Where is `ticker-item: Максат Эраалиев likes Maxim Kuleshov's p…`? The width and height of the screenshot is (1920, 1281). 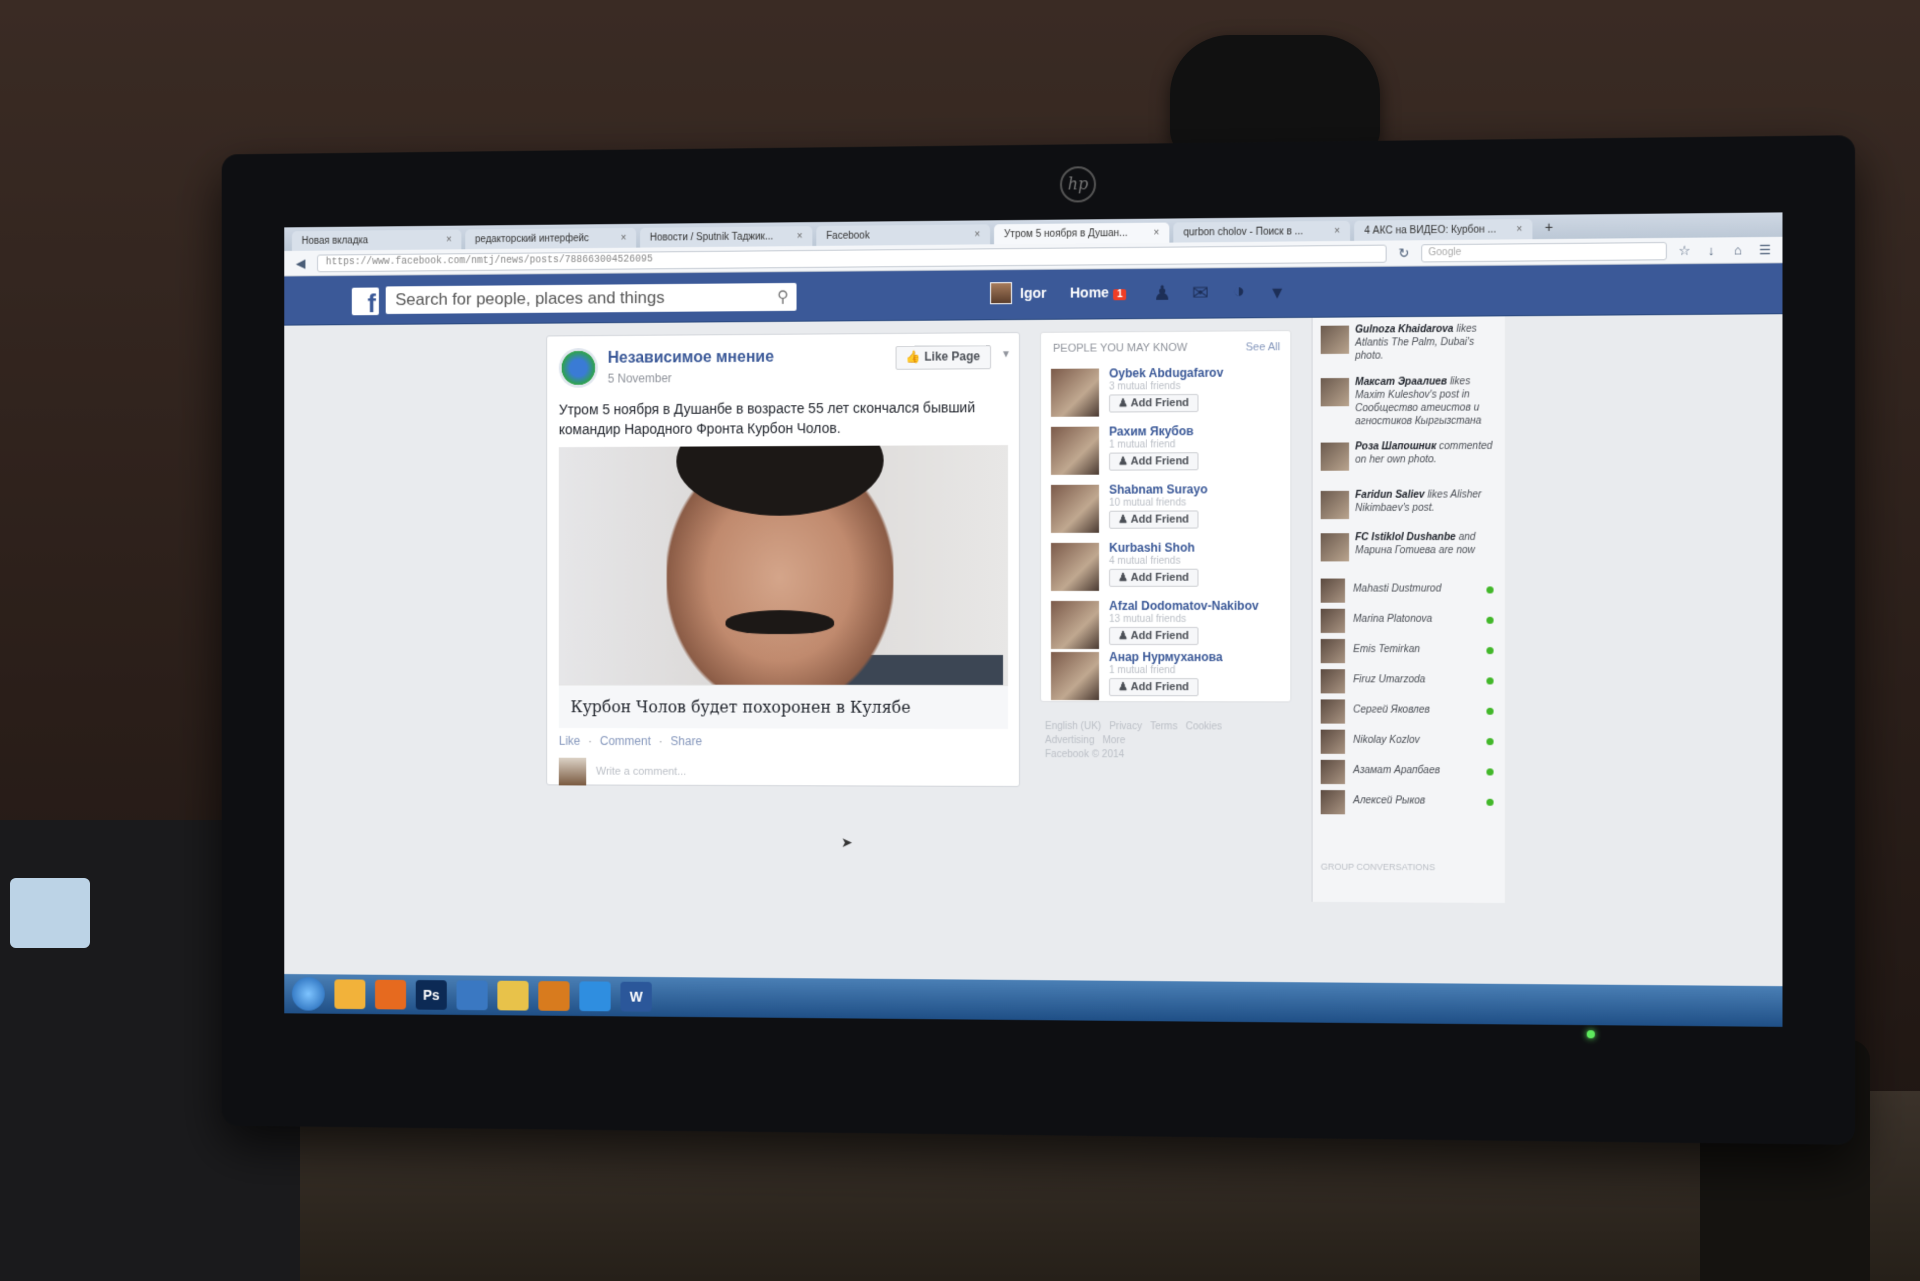
ticker-item: Максат Эраалиев likes Maxim Kuleshov's p… is located at coordinates (1411, 401).